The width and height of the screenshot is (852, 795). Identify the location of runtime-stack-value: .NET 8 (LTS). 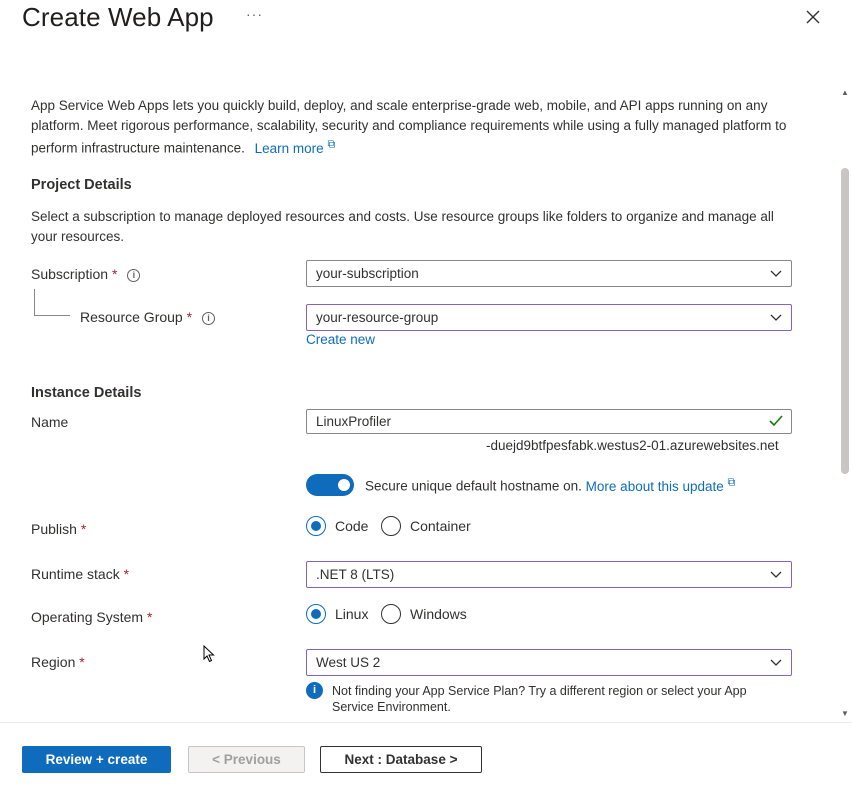
(355, 574).